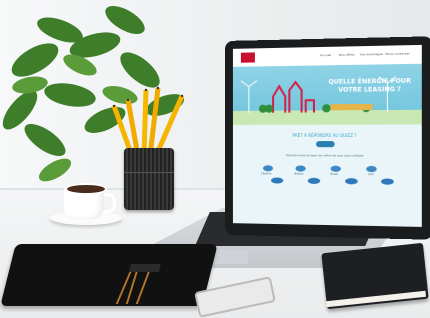 This screenshot has height=318, width=430. What do you see at coordinates (369, 89) in the screenshot?
I see `hero-title-line2: VOTRE LEASING ?` at bounding box center [369, 89].